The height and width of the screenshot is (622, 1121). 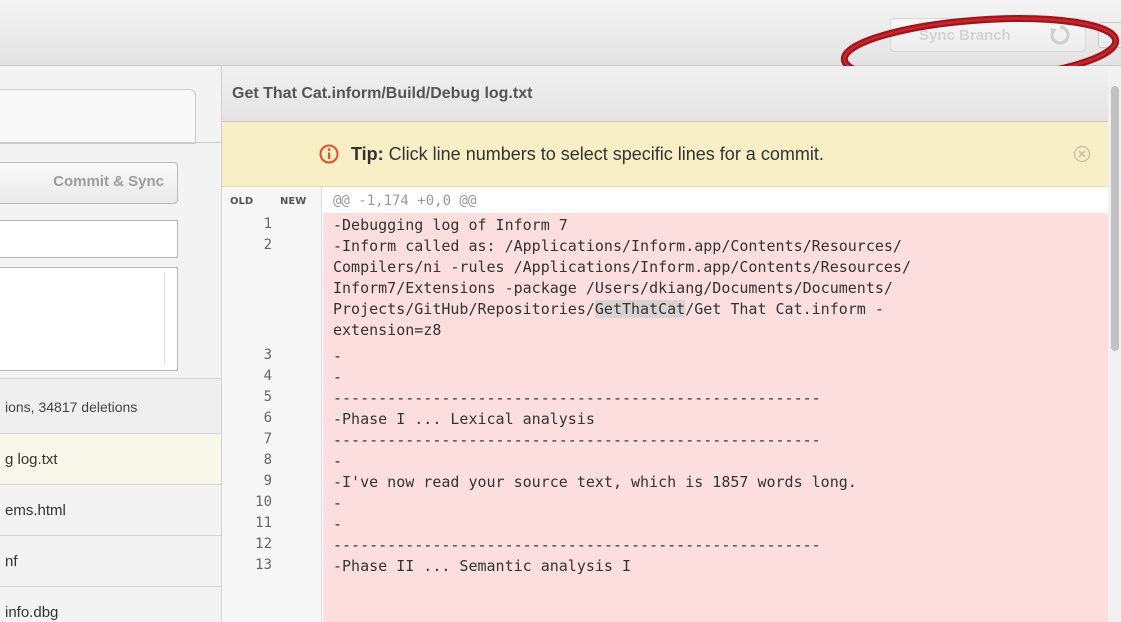 I want to click on code-segment: /Get That Cat.inform -, so click(x=784, y=309).